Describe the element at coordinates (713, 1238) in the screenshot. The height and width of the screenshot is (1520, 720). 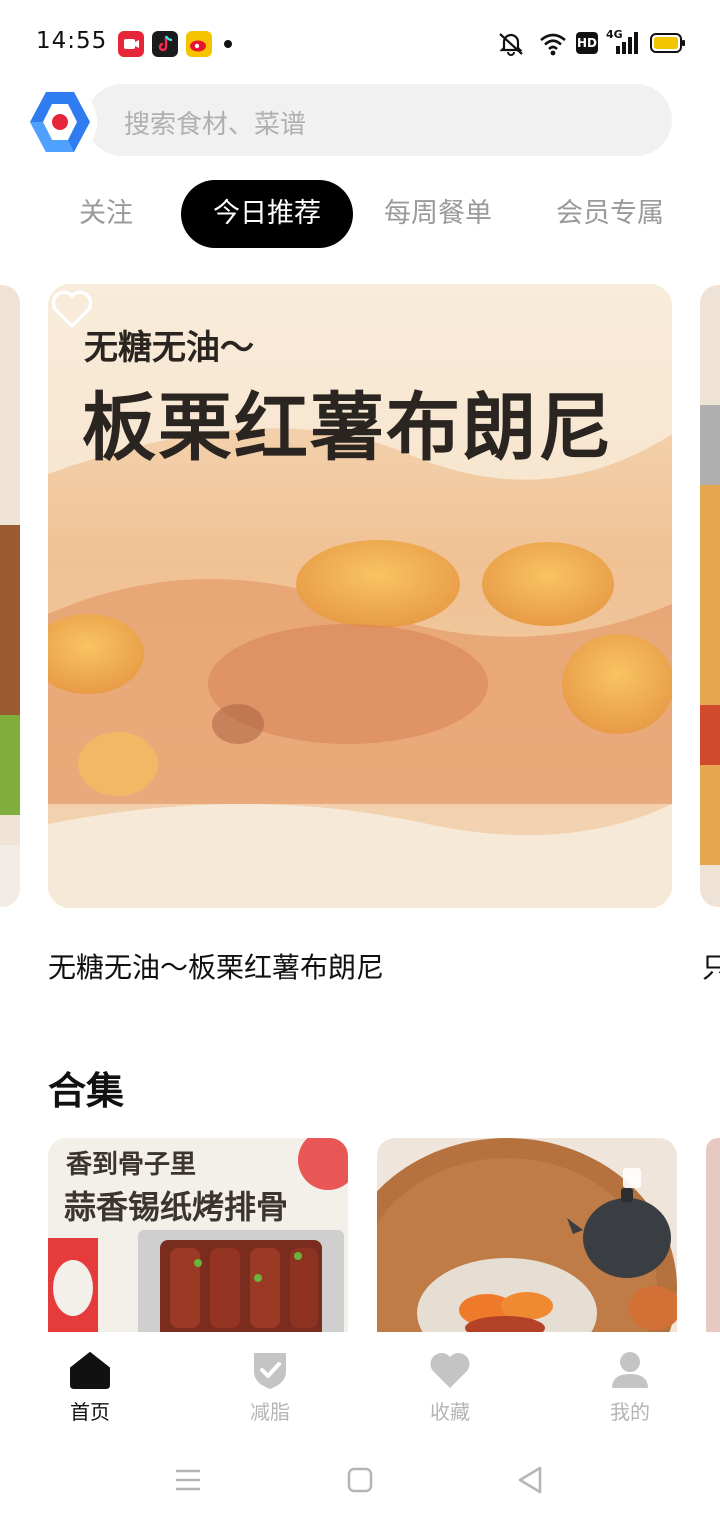
I see `collection-card-peek` at that location.